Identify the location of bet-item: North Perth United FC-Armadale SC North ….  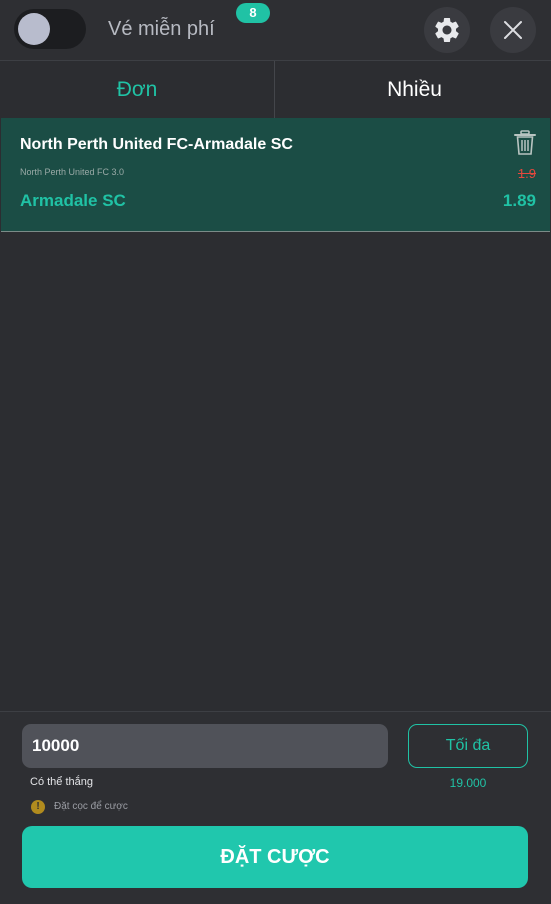
(275, 175).